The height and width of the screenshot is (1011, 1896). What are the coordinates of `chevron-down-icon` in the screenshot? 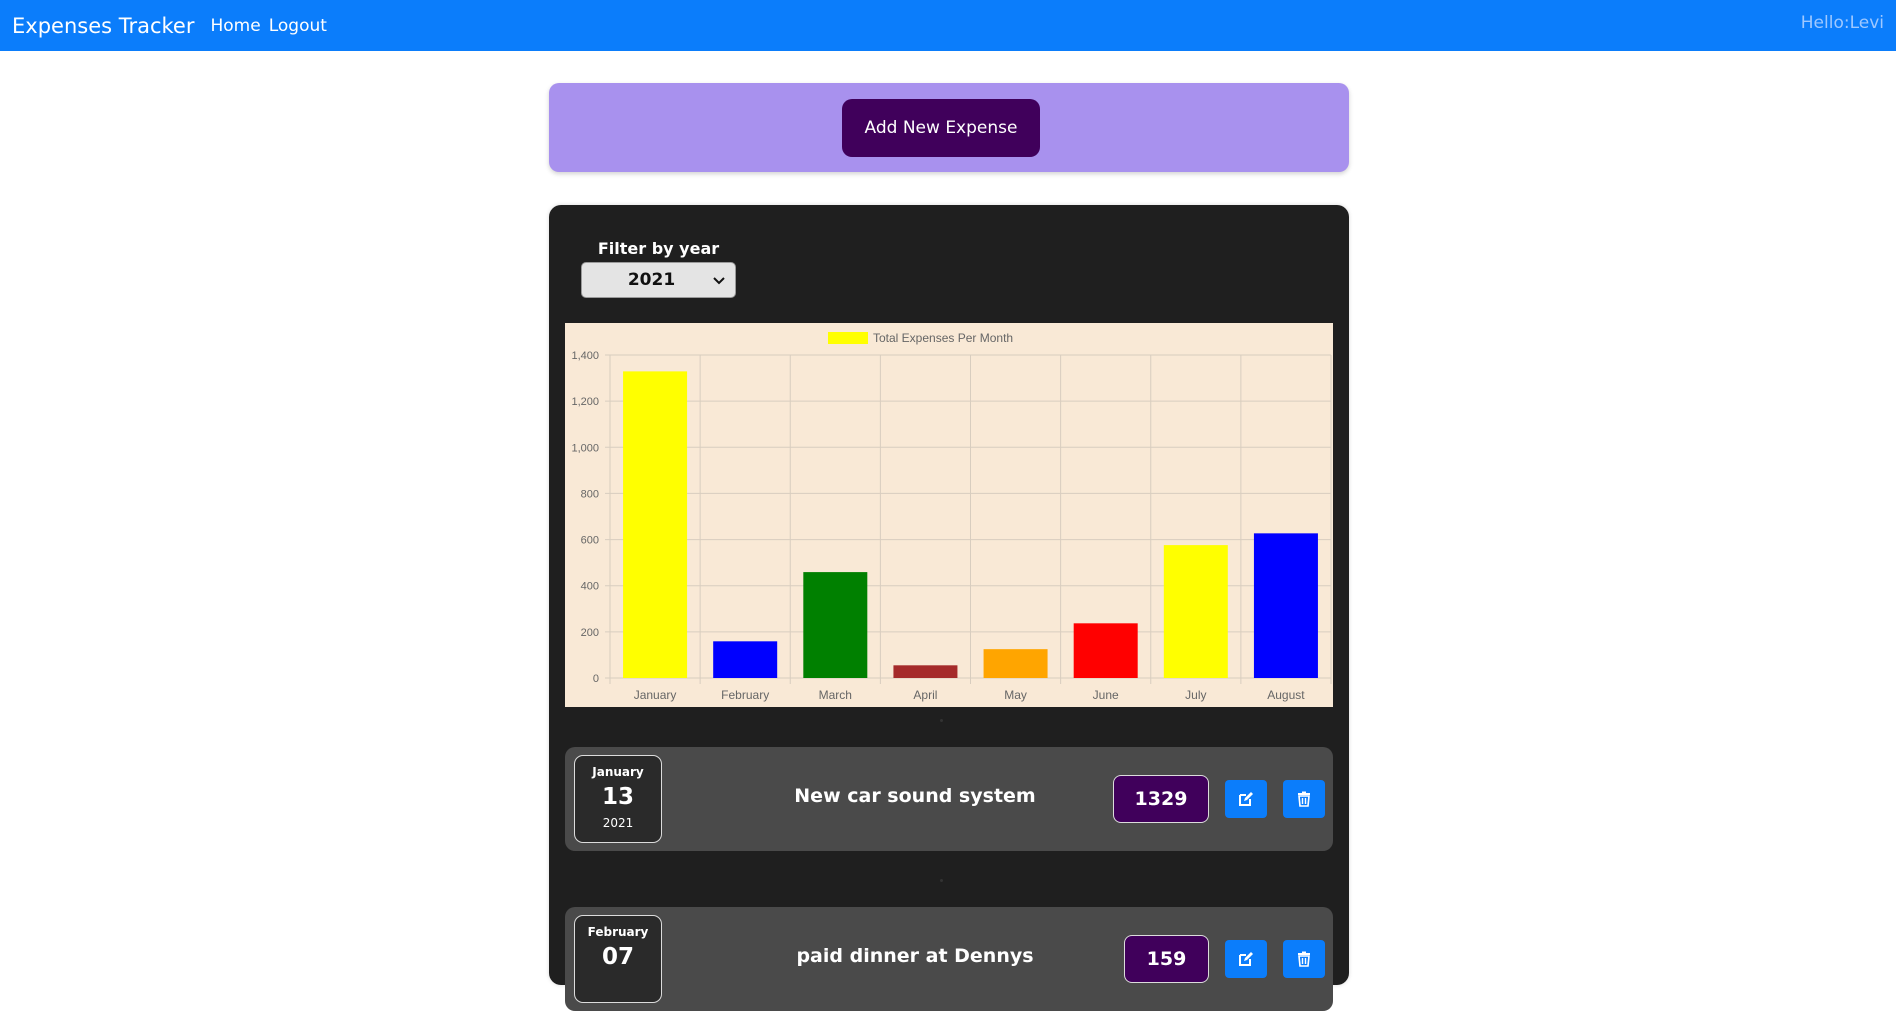 It's located at (719, 281).